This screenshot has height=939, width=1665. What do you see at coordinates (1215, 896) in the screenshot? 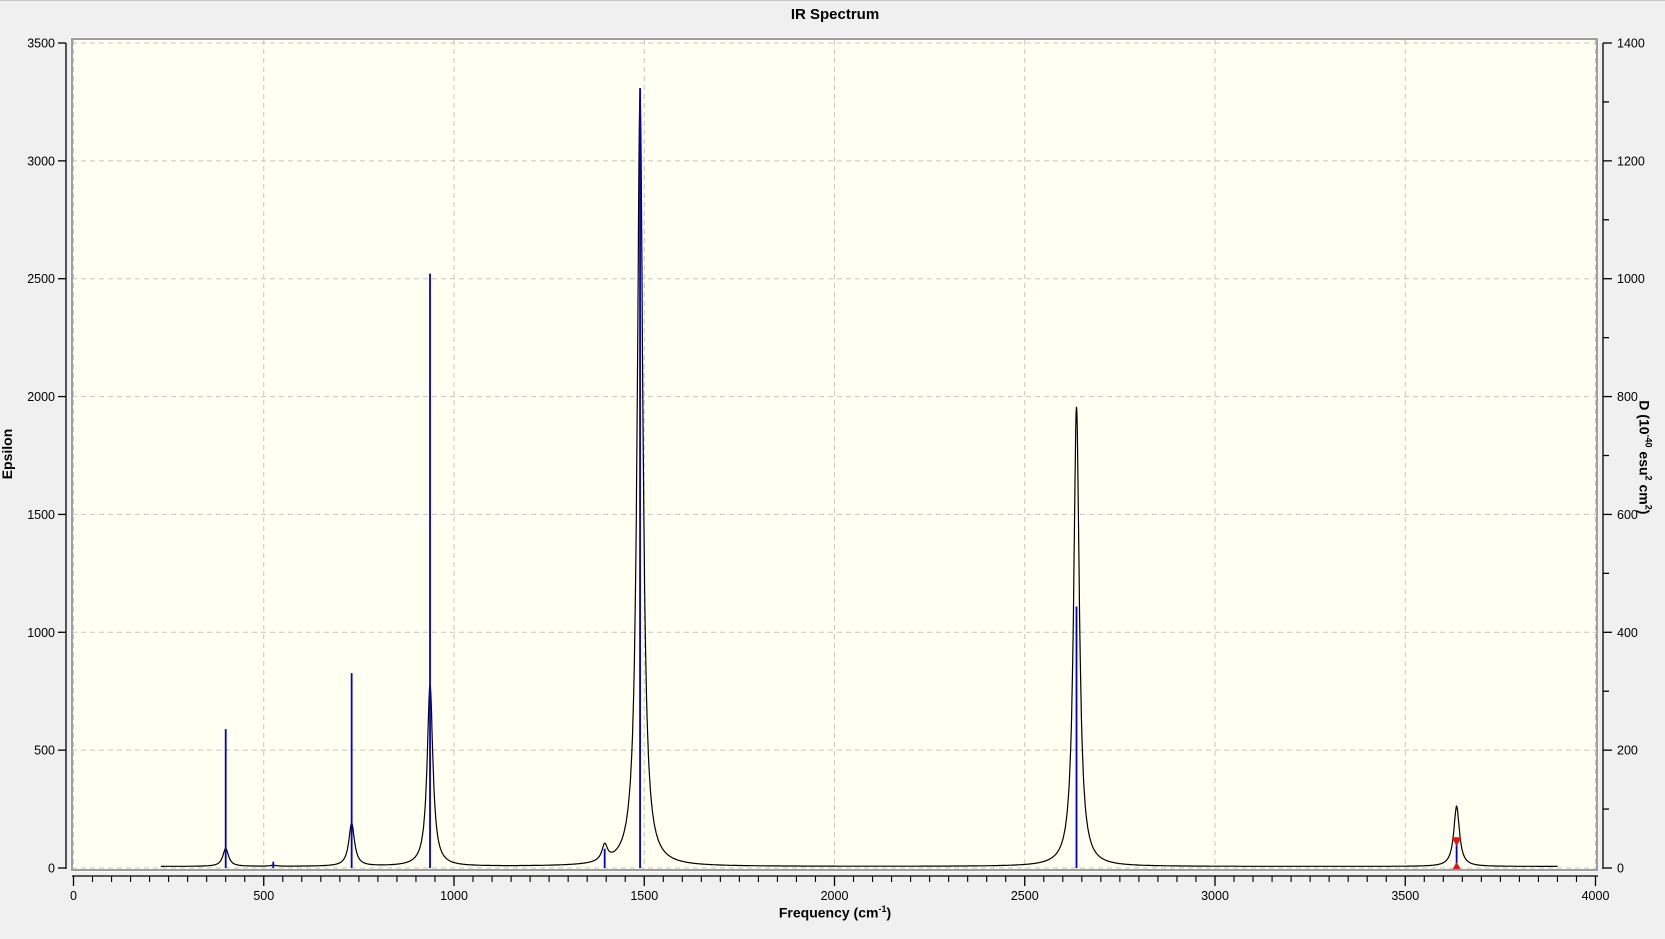
I see `x-axis-tick-label: 3000` at bounding box center [1215, 896].